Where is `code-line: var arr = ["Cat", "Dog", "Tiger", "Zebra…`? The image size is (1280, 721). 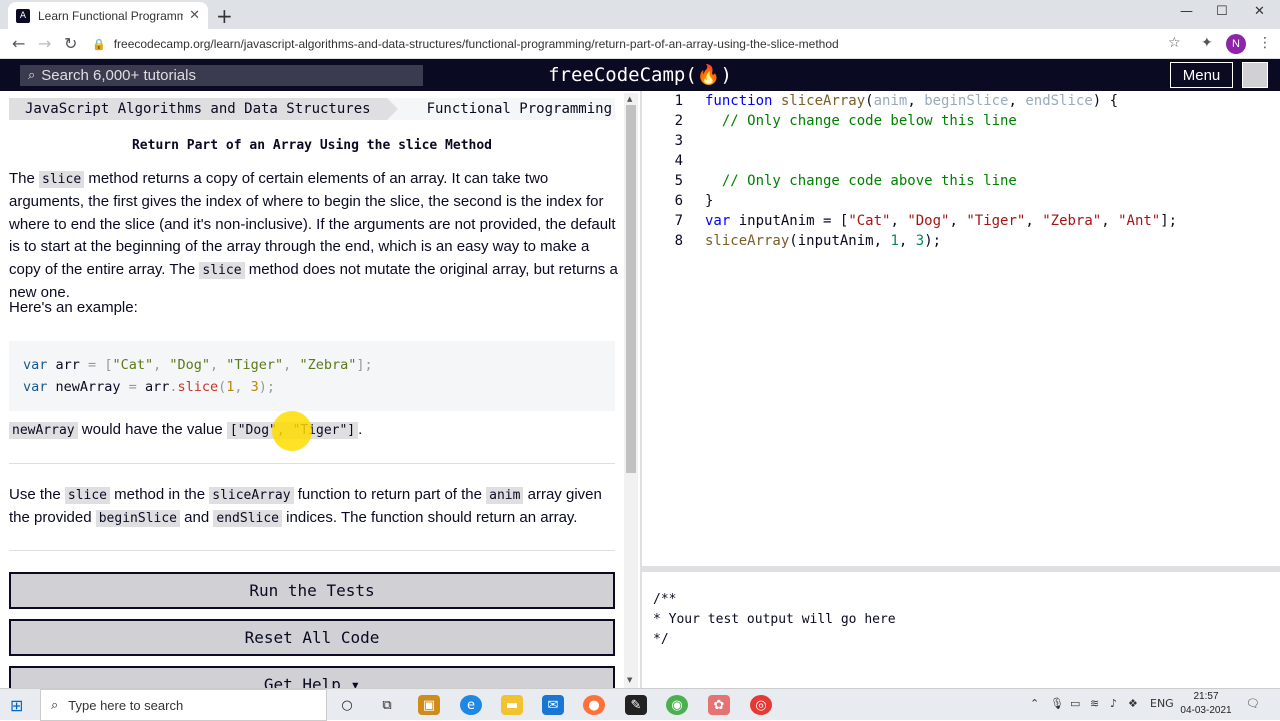 code-line: var arr = ["Cat", "Dog", "Tiger", "Zebra… is located at coordinates (198, 365).